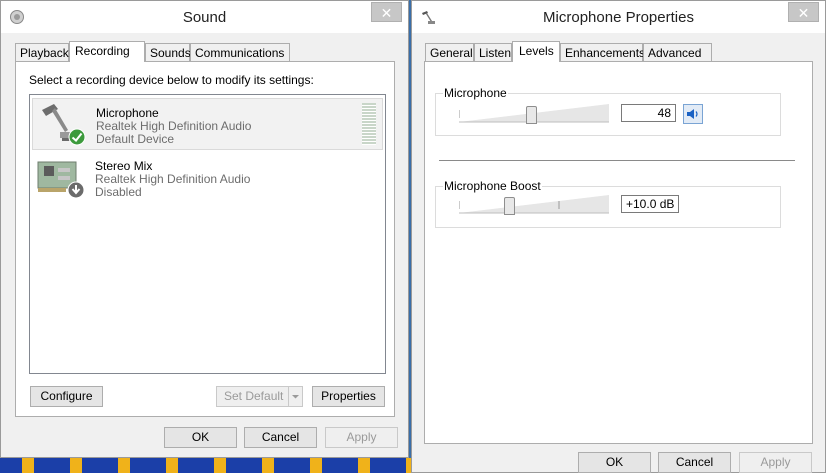 Image resolution: width=826 pixels, height=473 pixels. Describe the element at coordinates (42, 52) in the screenshot. I see `tab-playback: Playback` at that location.